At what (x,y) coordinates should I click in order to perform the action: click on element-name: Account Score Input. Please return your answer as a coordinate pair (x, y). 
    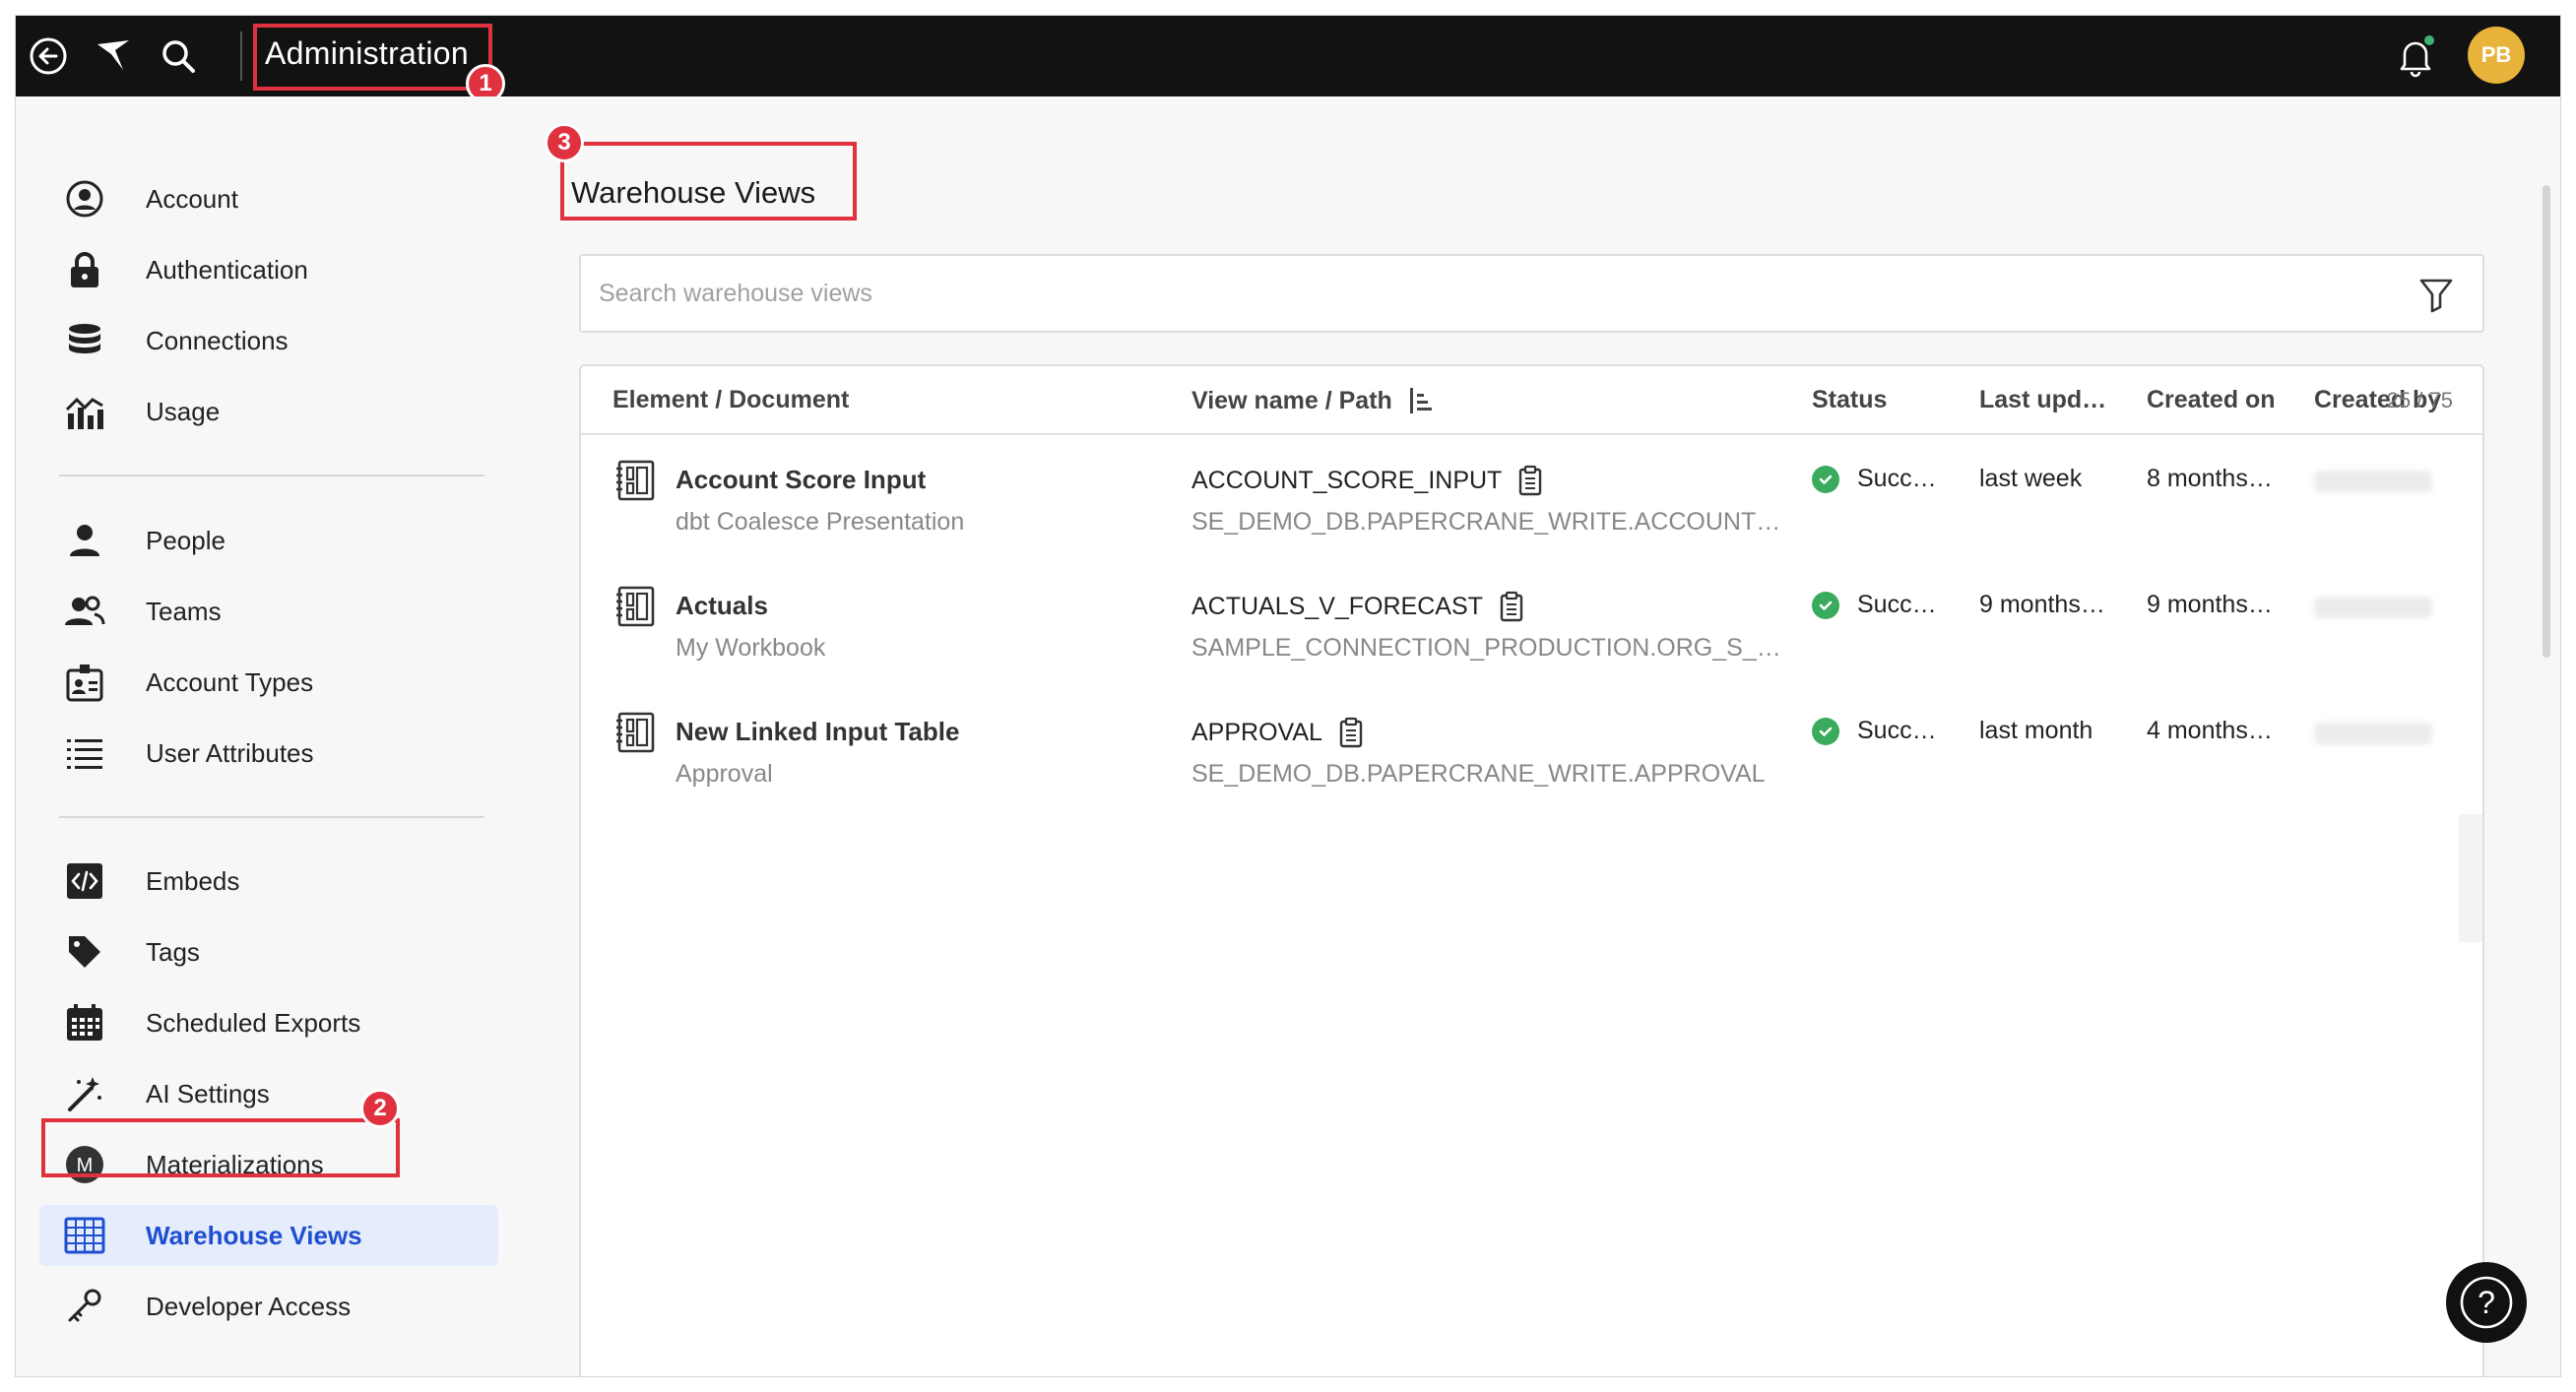
    Looking at the image, I should click on (801, 480).